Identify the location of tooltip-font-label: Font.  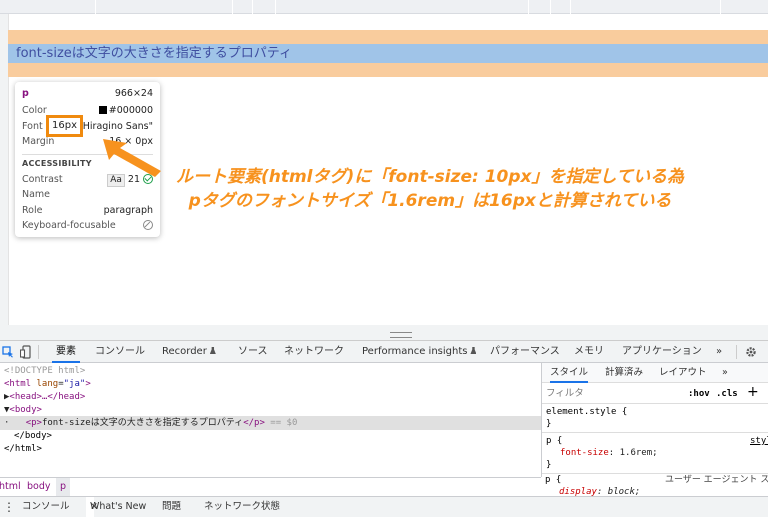
(32, 126).